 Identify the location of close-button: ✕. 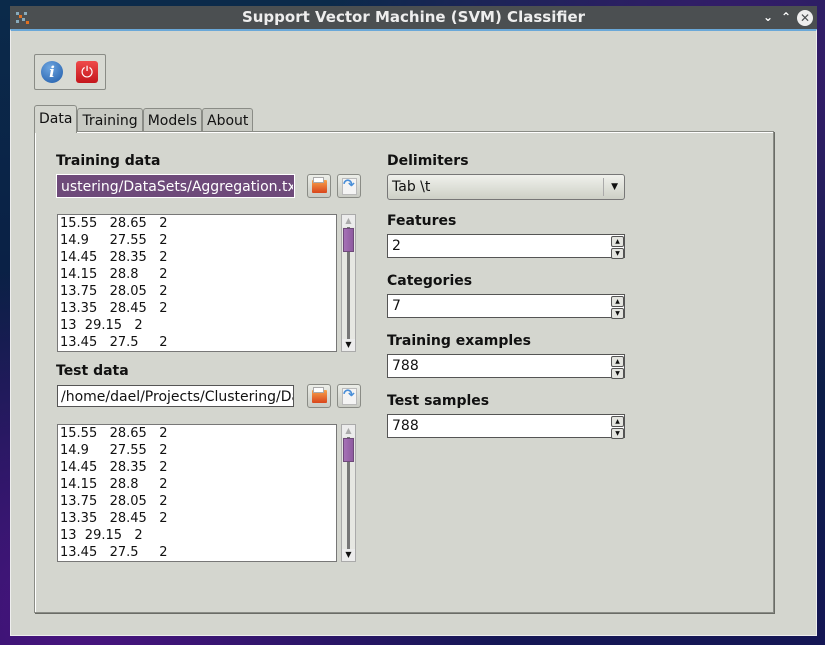
(805, 17).